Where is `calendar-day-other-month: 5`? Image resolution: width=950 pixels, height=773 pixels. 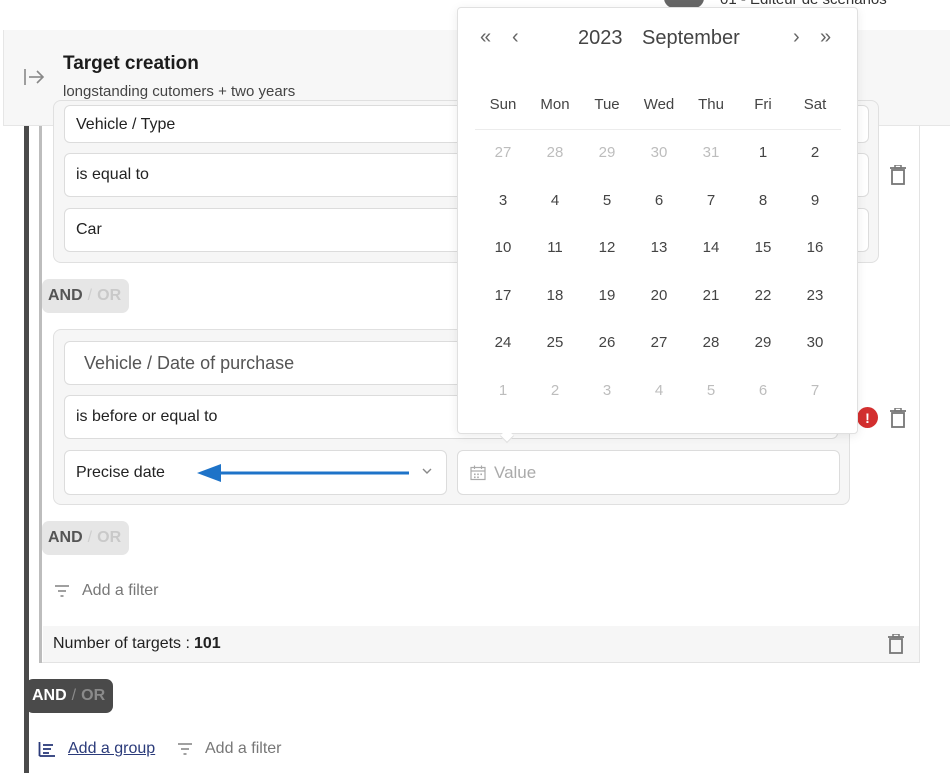
calendar-day-other-month: 5 is located at coordinates (711, 390).